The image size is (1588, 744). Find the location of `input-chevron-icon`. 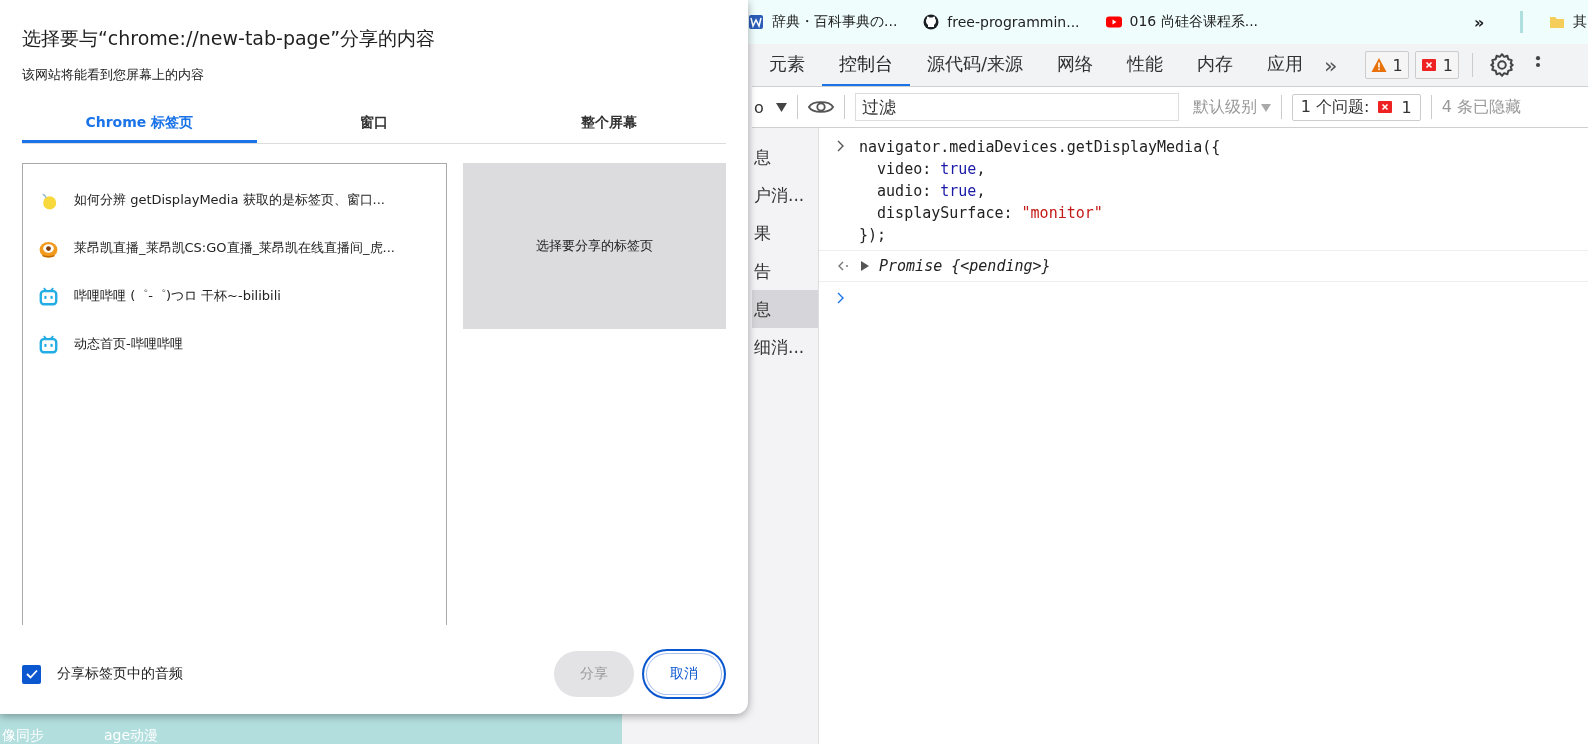

input-chevron-icon is located at coordinates (841, 146).